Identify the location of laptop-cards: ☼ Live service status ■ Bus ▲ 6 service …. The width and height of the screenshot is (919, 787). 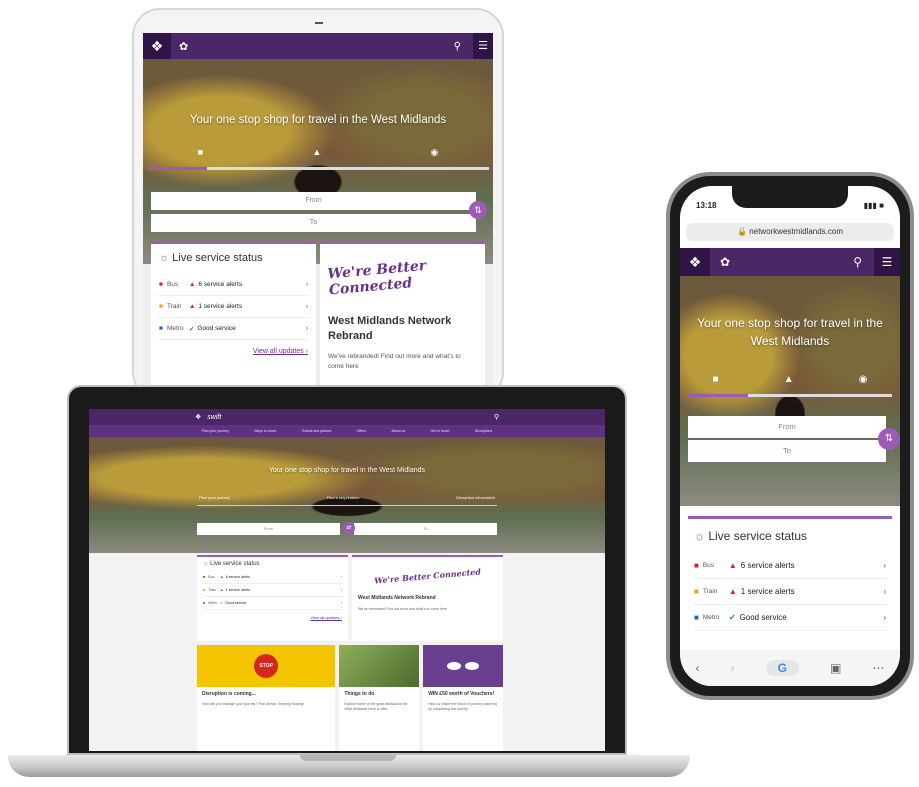
(350, 598).